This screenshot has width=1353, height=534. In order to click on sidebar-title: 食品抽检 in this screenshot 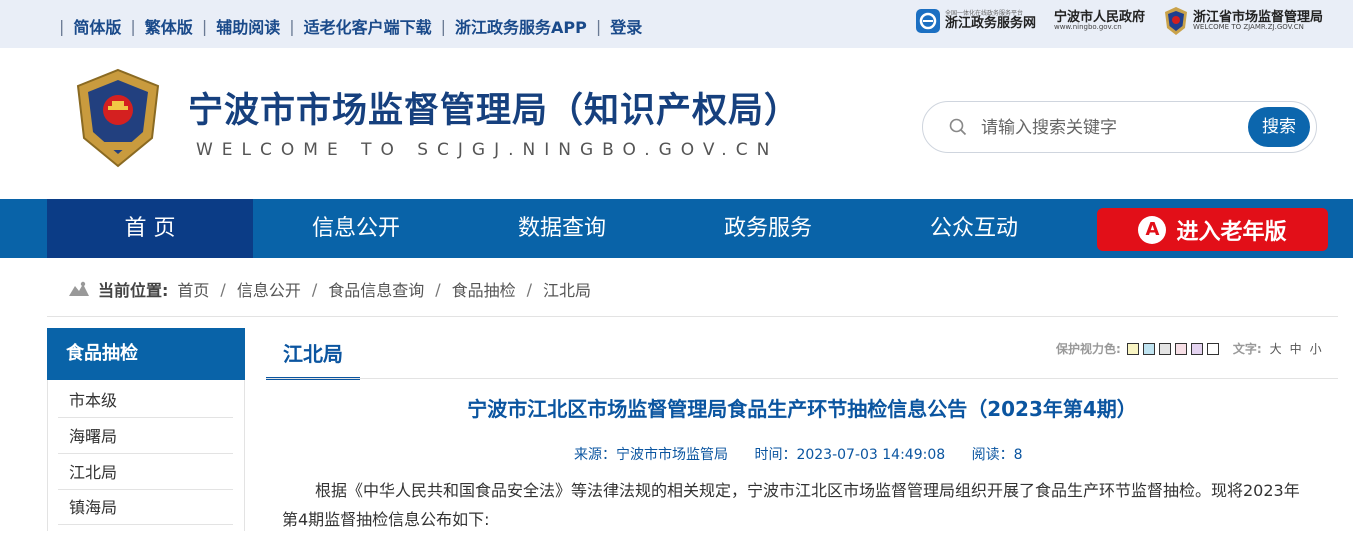, I will do `click(146, 354)`.